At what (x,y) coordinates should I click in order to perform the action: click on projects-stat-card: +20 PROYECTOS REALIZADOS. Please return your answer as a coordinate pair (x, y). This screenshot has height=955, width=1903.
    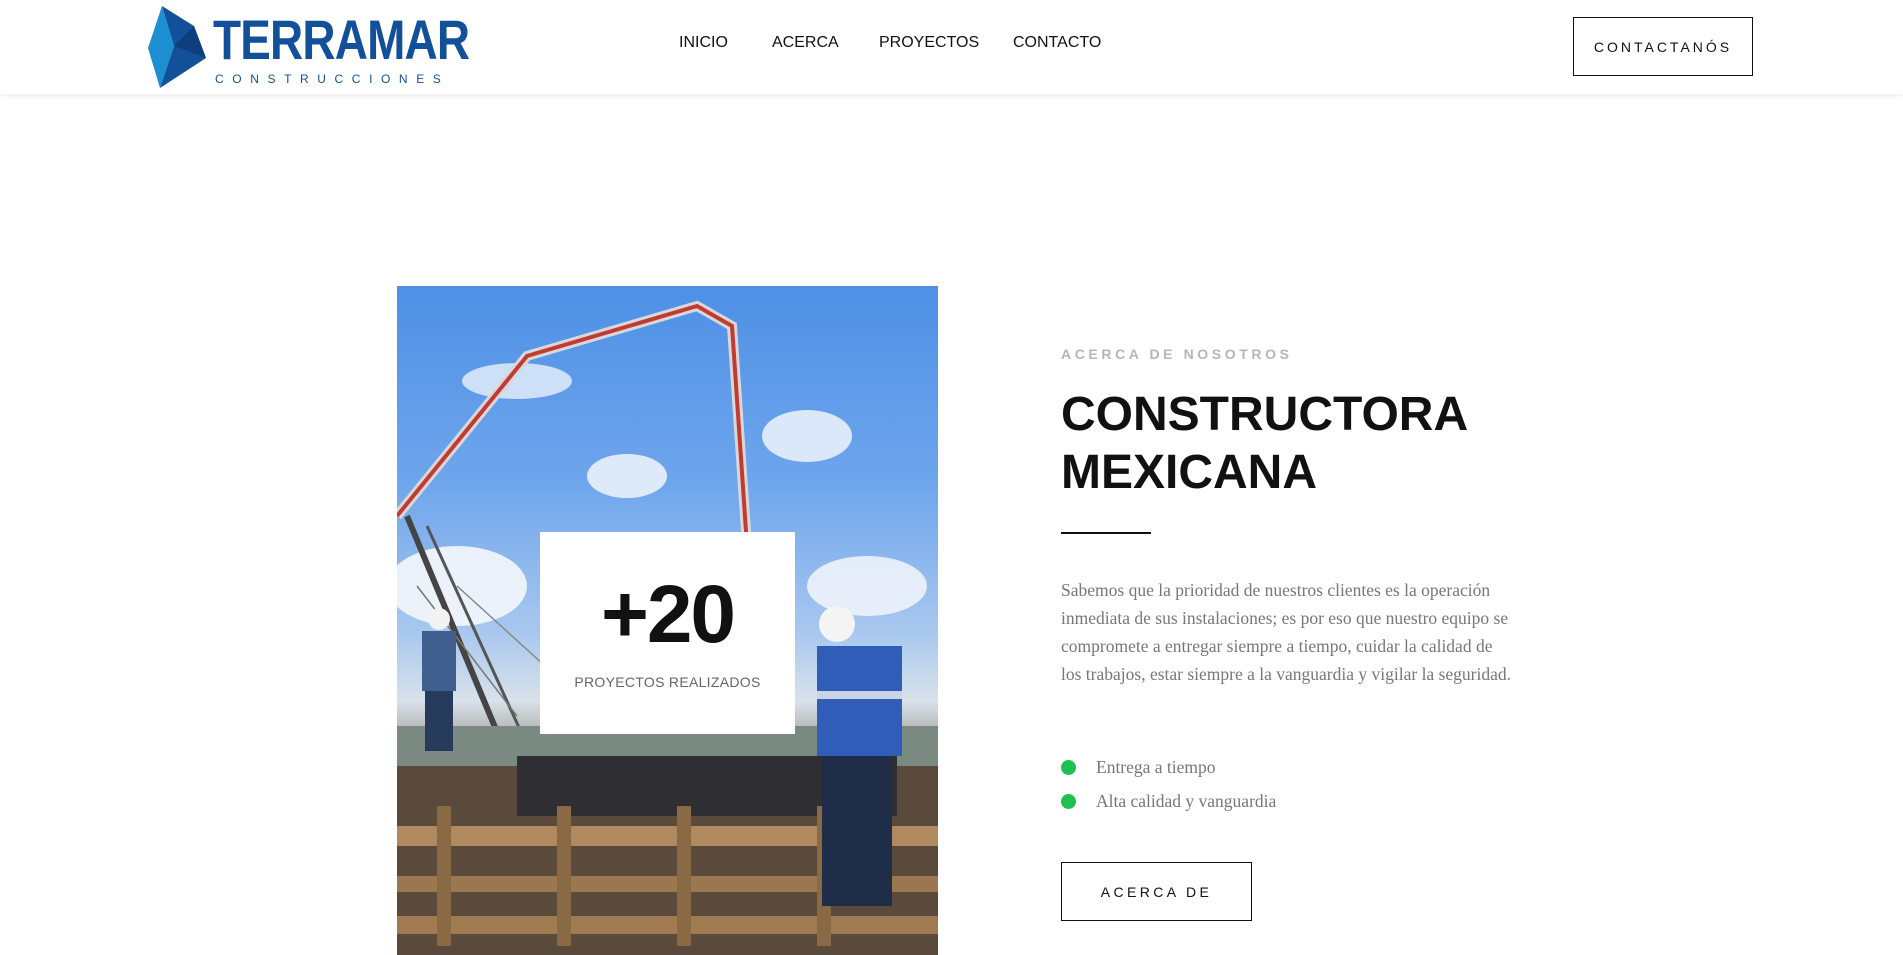
    Looking at the image, I should click on (667, 633).